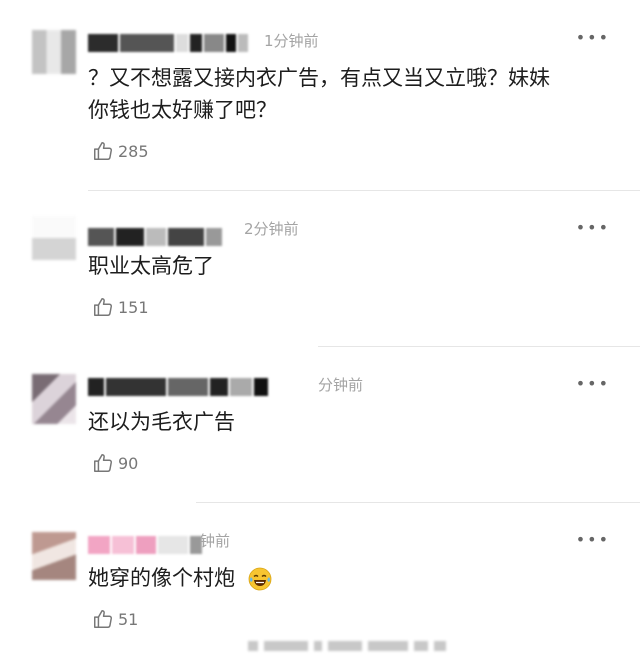 The image size is (640, 655). I want to click on comment-text-body: 她穿的像个村炮, so click(161, 578).